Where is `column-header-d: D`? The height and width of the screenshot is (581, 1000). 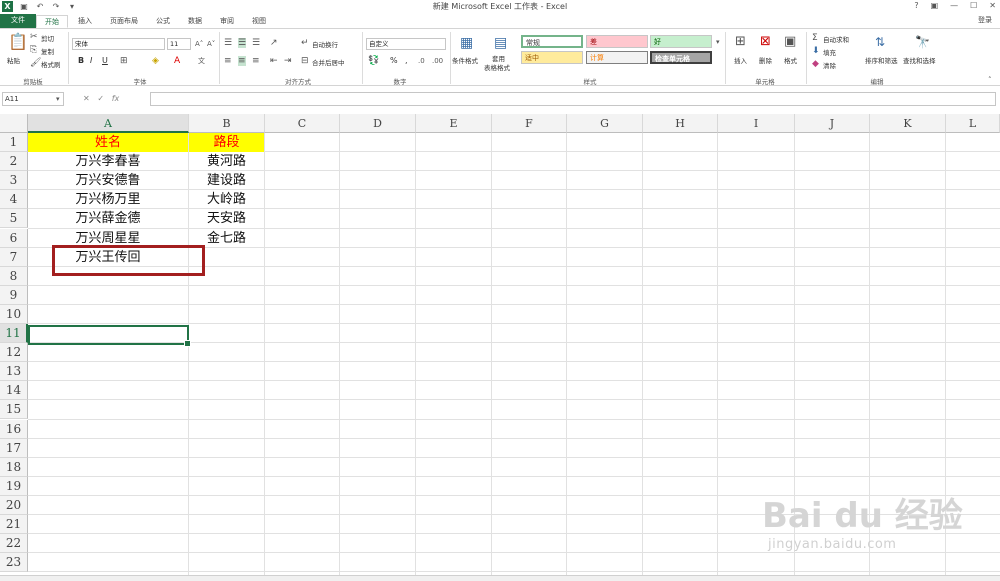 column-header-d: D is located at coordinates (378, 123).